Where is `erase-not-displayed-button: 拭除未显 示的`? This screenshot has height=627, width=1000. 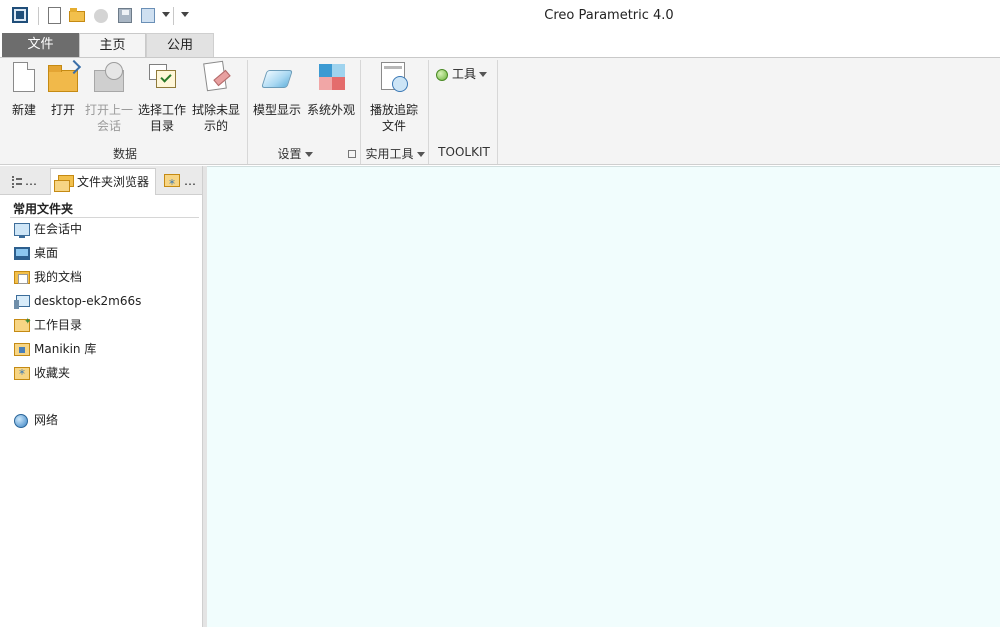 erase-not-displayed-button: 拭除未显 示的 is located at coordinates (216, 97).